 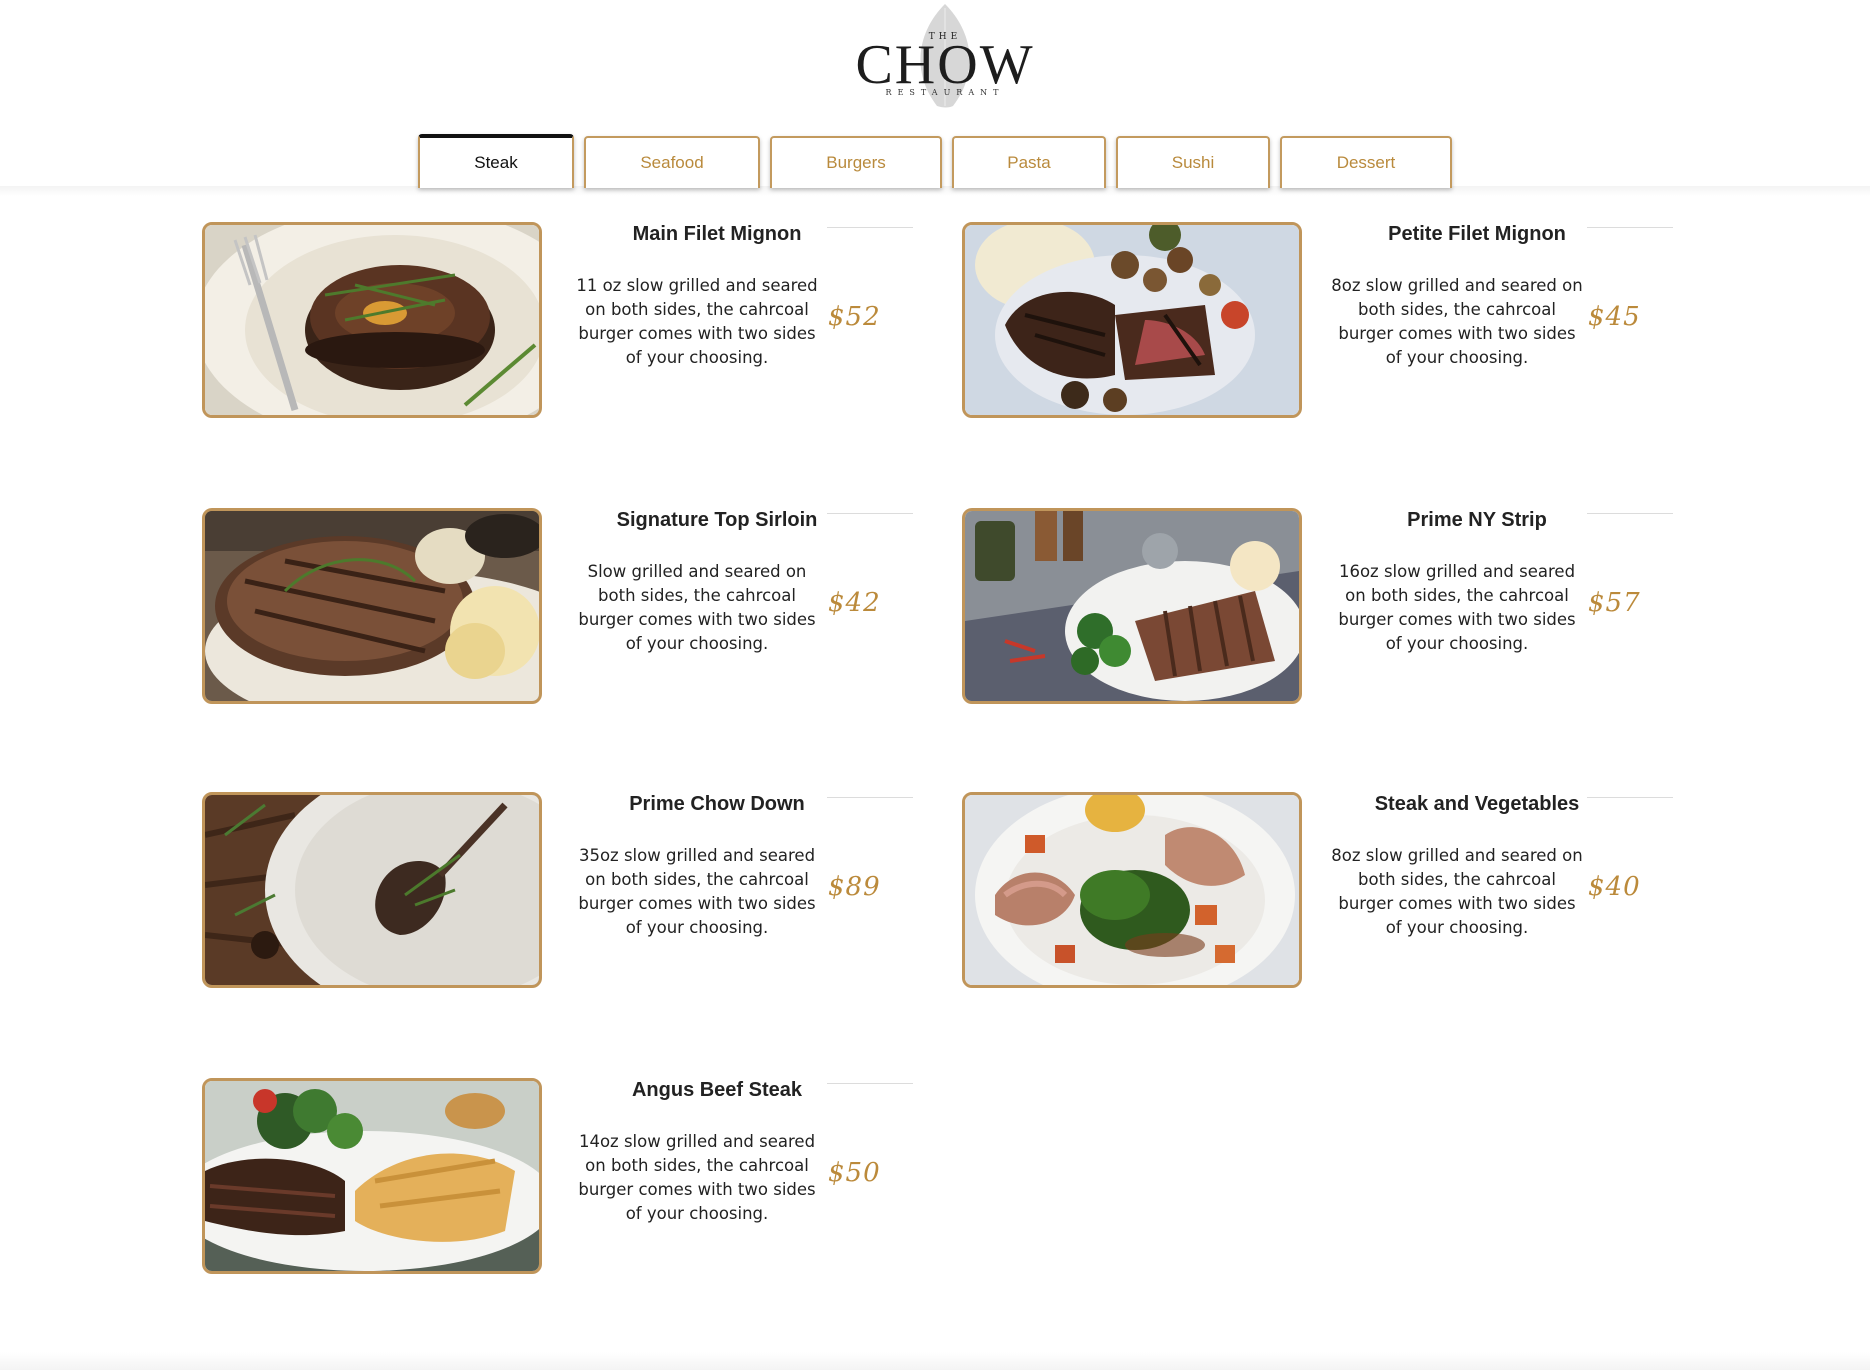 What do you see at coordinates (935, 1361) in the screenshot?
I see `footer-shadow` at bounding box center [935, 1361].